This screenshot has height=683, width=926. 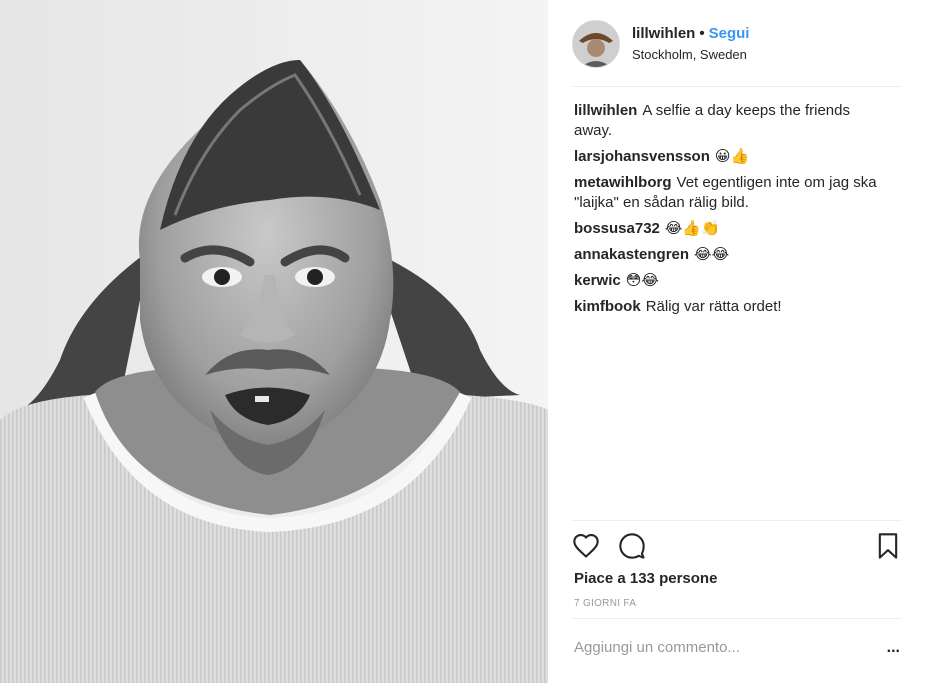 I want to click on header-user-line: lillwihlen • Segui, so click(x=690, y=33).